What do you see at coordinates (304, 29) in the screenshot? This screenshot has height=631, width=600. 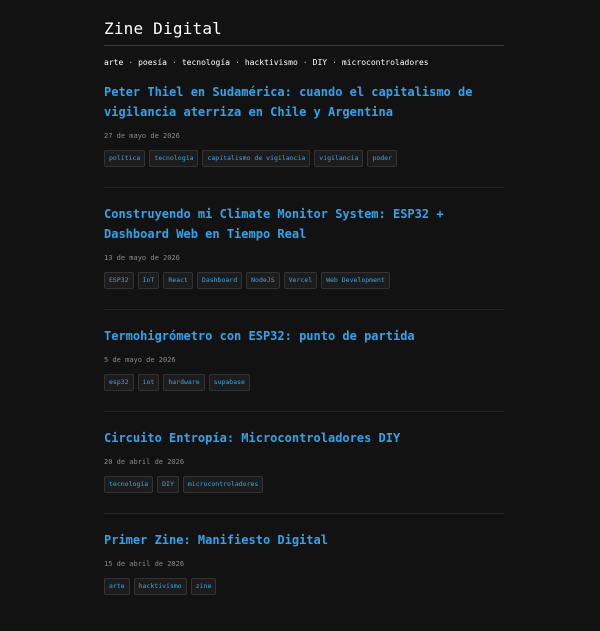 I see `site-title: Zine Digital` at bounding box center [304, 29].